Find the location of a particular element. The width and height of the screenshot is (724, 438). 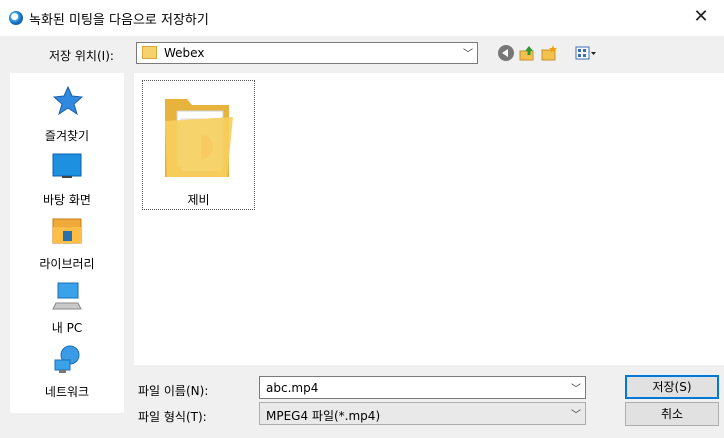

star-icon is located at coordinates (68, 100).